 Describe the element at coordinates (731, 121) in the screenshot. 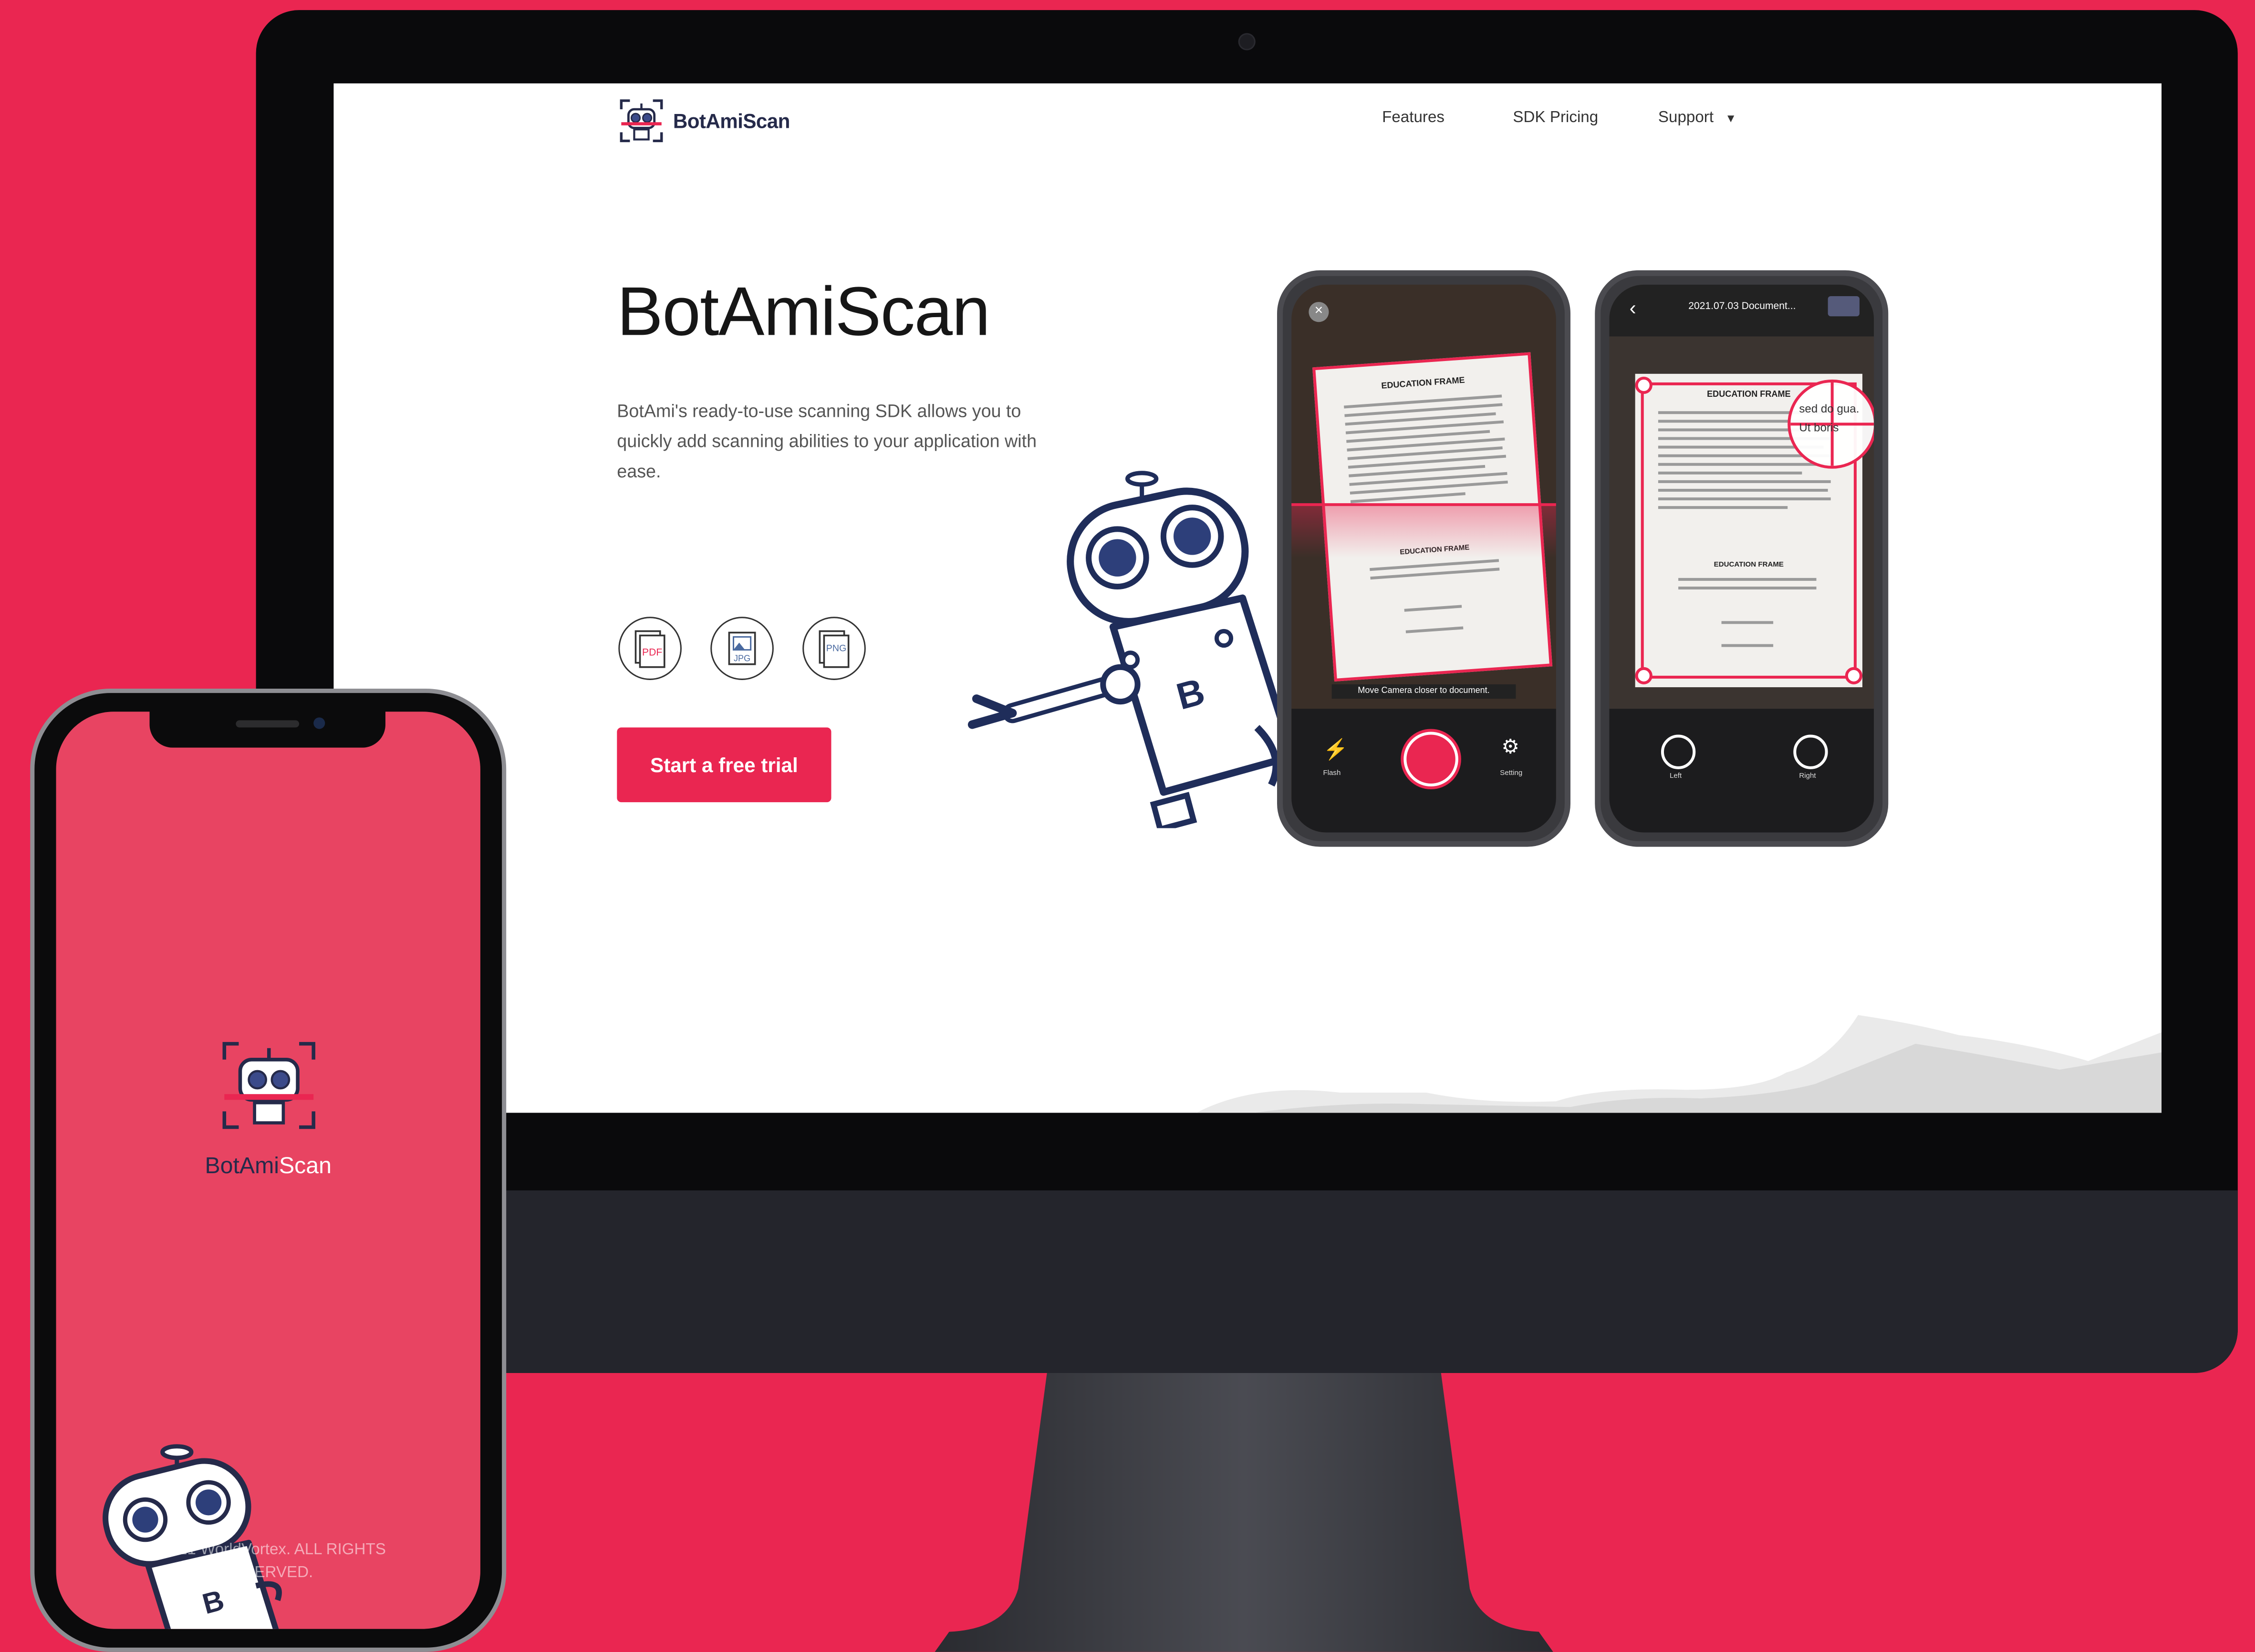

I see `brand-name: BotAmiScan` at that location.